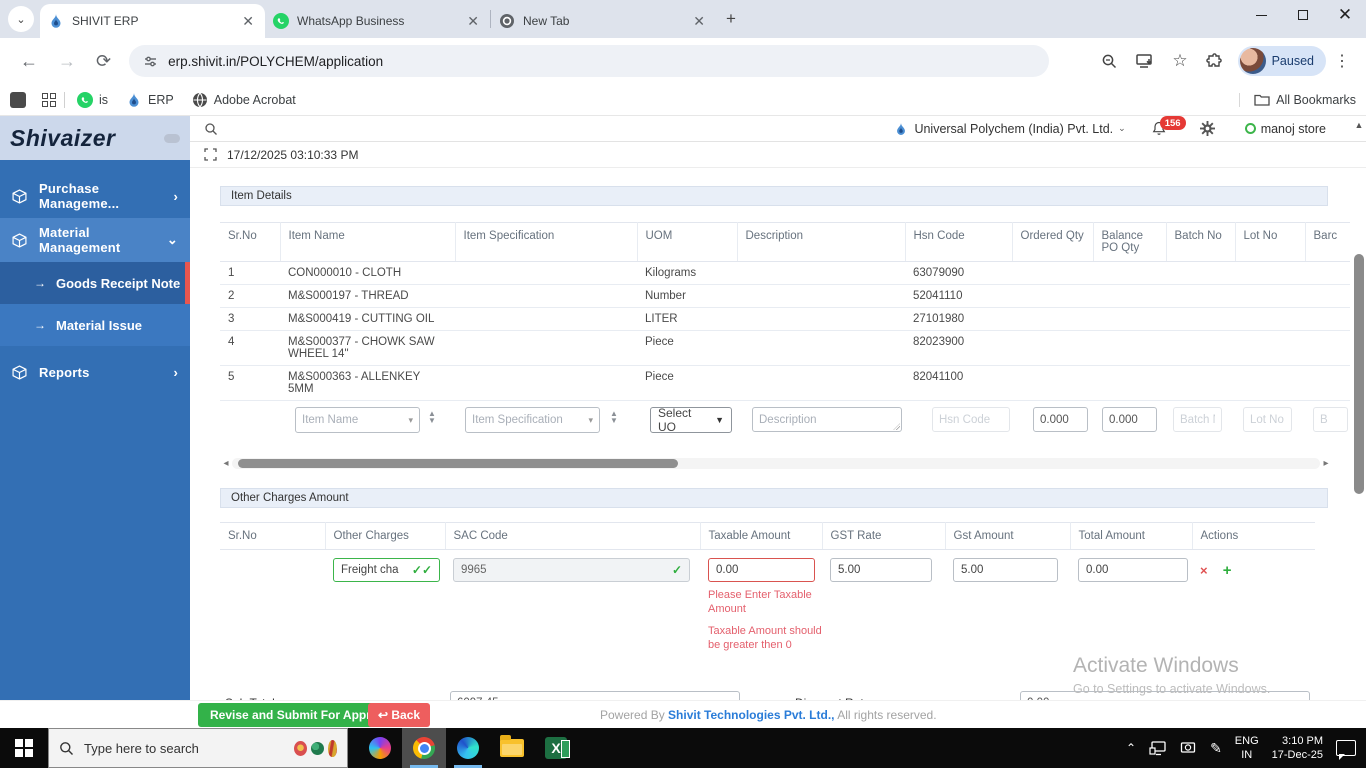  I want to click on taskbar-search-box: Type here to search, so click(198, 748).